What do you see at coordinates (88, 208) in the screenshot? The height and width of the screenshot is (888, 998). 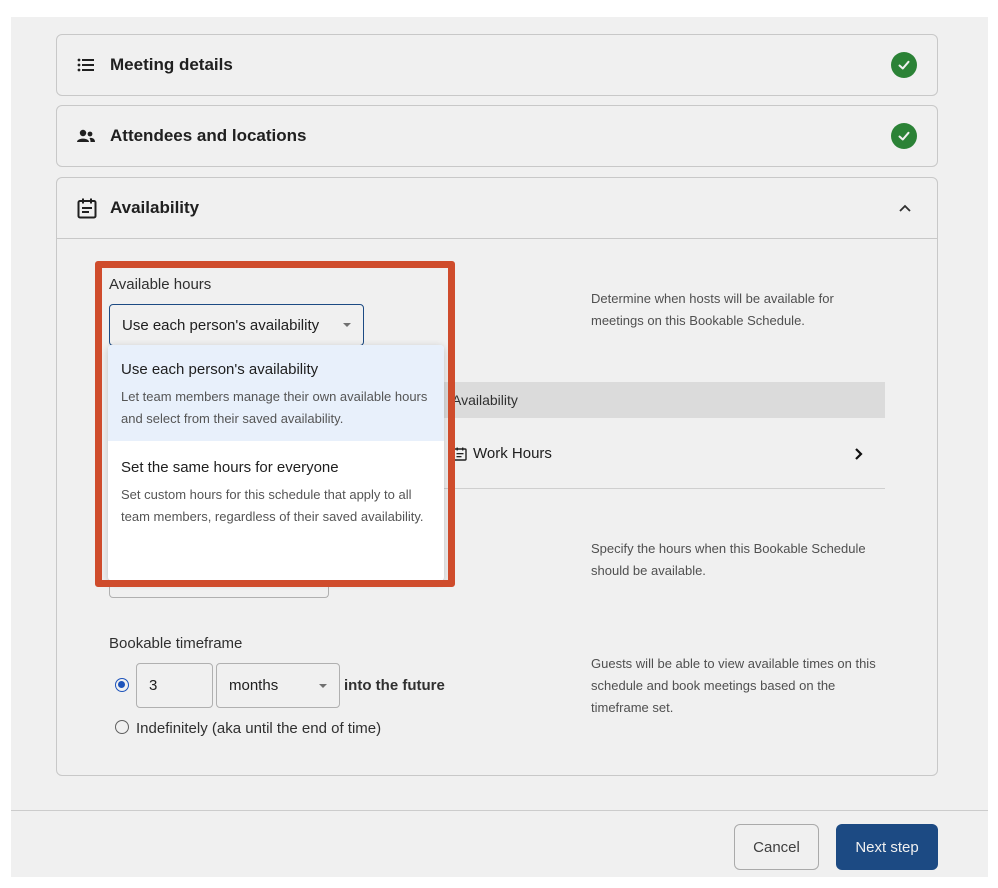 I see `calendar-icon` at bounding box center [88, 208].